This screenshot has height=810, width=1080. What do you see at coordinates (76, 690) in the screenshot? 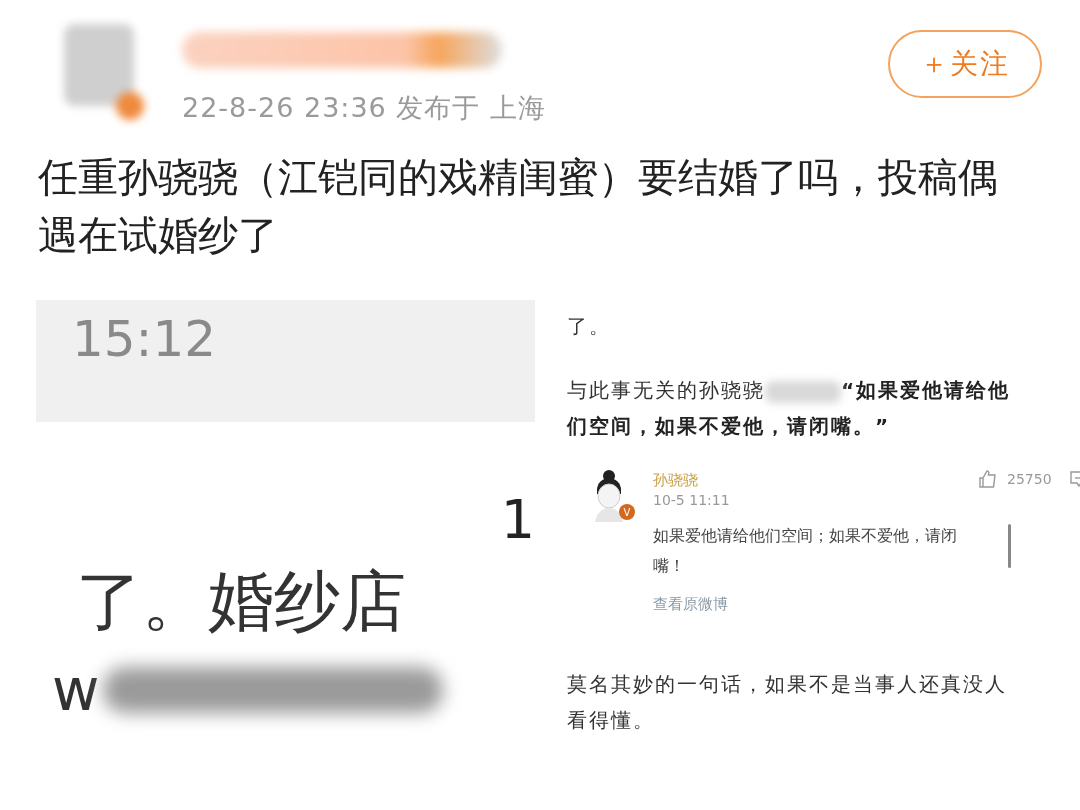
I see `letter-text: w` at bounding box center [76, 690].